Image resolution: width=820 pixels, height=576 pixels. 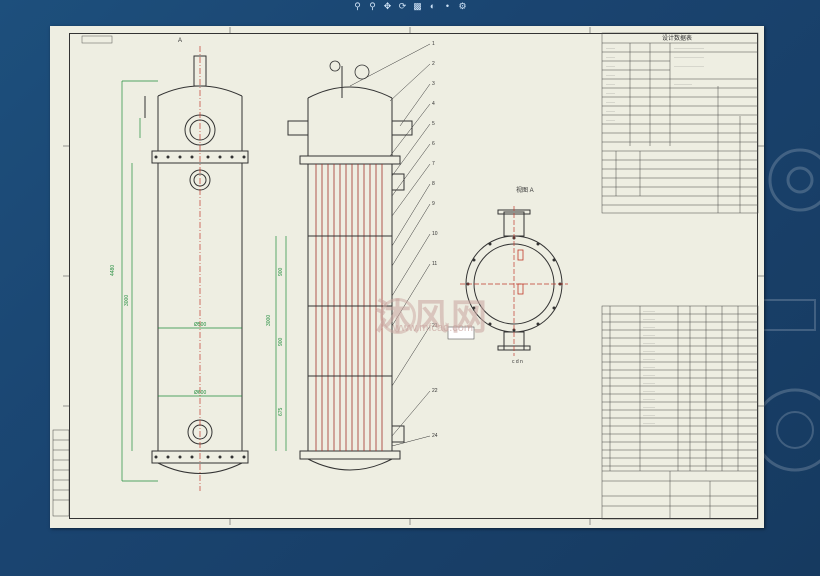 I want to click on settings-icon: ⚙, so click(x=462, y=6).